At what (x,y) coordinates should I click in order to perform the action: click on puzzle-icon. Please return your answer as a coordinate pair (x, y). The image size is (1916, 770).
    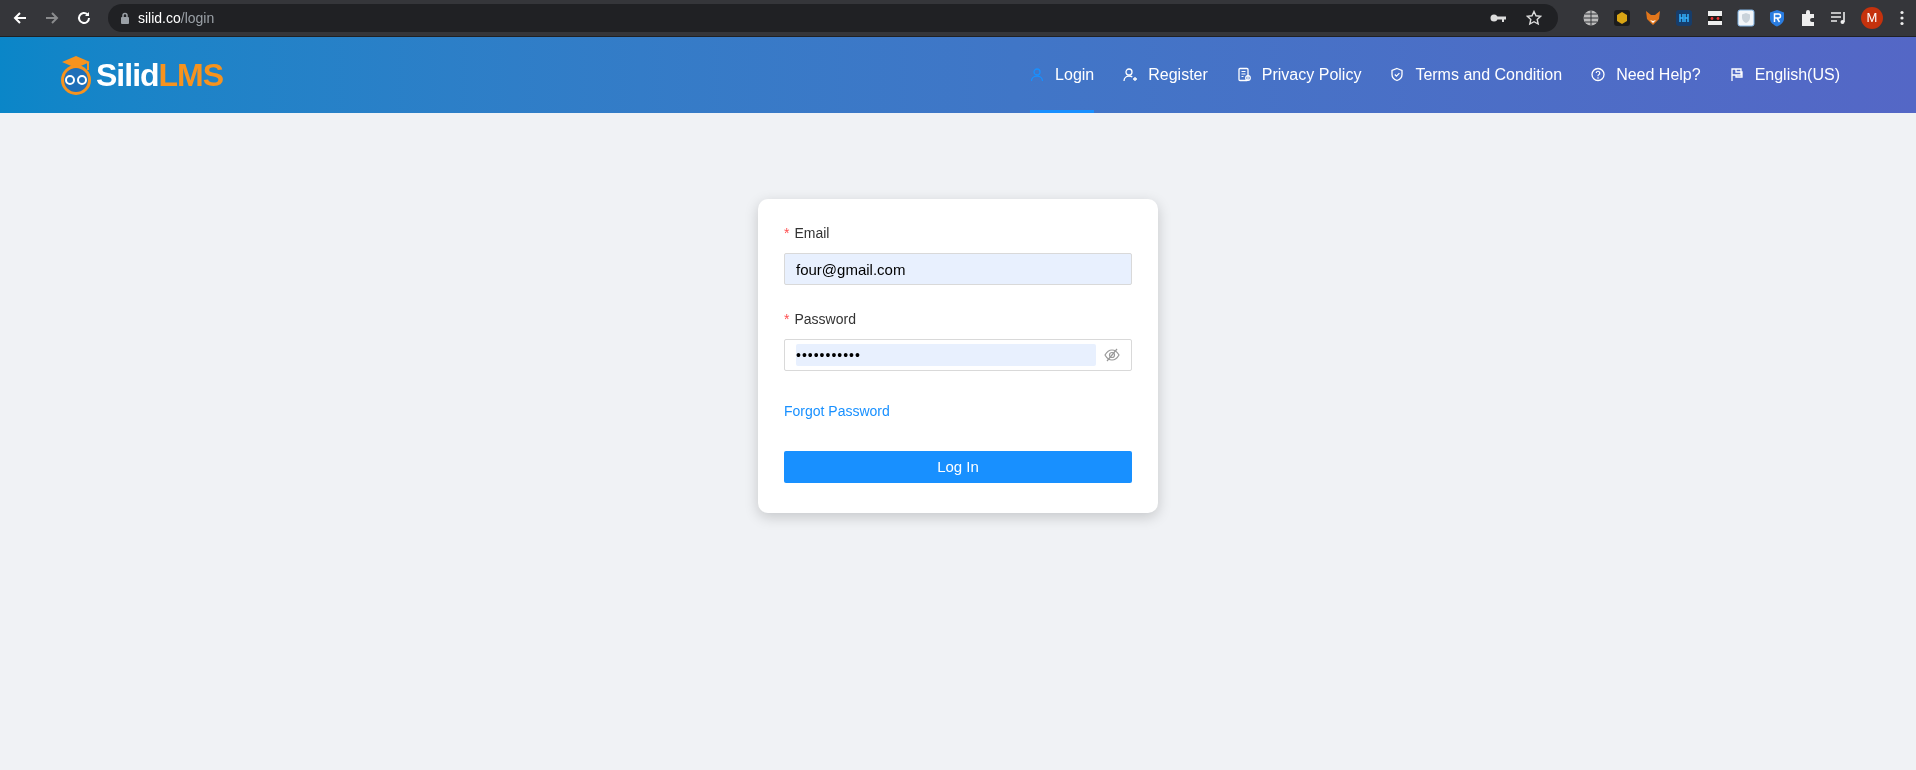
    Looking at the image, I should click on (1808, 18).